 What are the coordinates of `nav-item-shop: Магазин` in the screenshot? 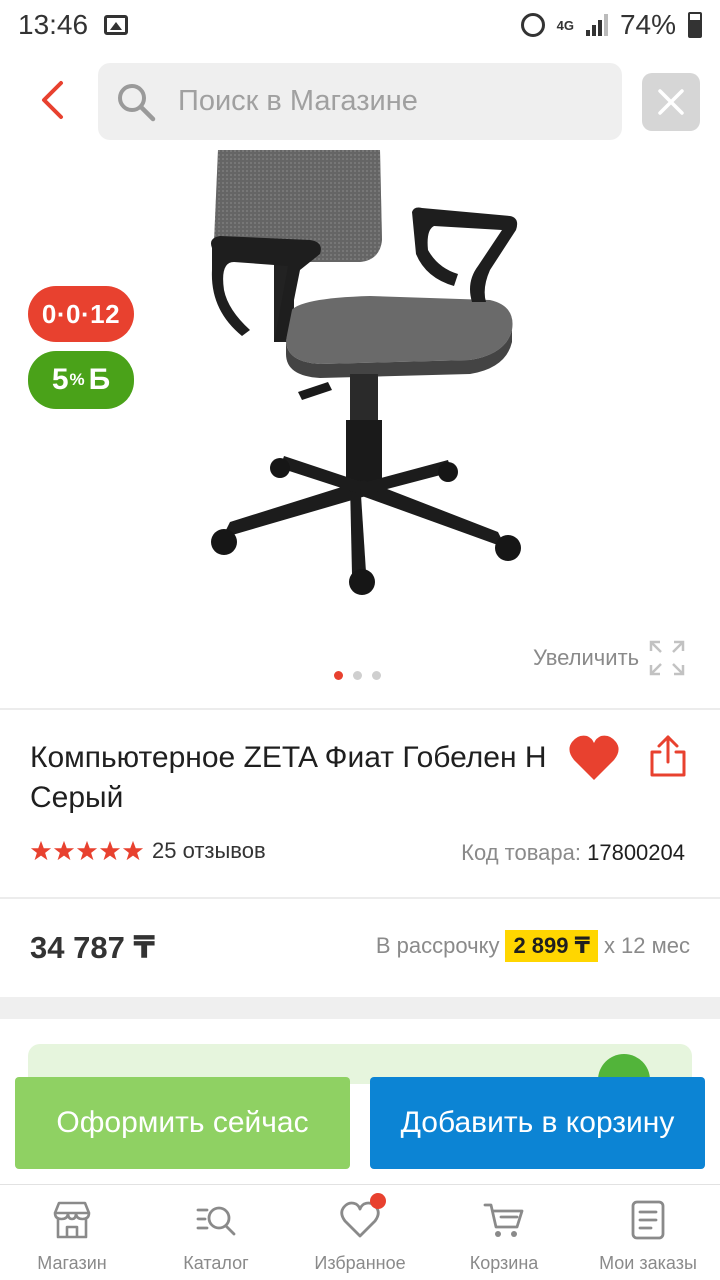 It's located at (72, 1232).